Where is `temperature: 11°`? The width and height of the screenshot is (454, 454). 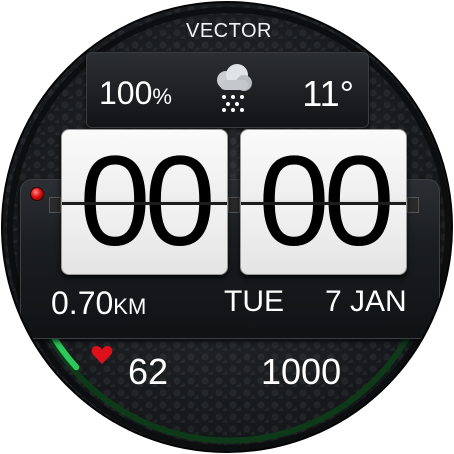
temperature: 11° is located at coordinates (328, 93).